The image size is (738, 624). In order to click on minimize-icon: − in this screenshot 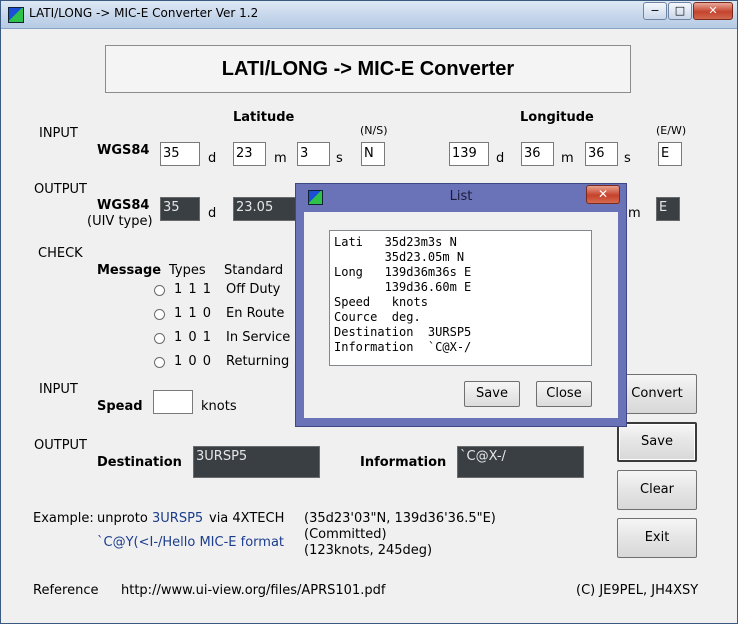, I will do `click(655, 10)`.